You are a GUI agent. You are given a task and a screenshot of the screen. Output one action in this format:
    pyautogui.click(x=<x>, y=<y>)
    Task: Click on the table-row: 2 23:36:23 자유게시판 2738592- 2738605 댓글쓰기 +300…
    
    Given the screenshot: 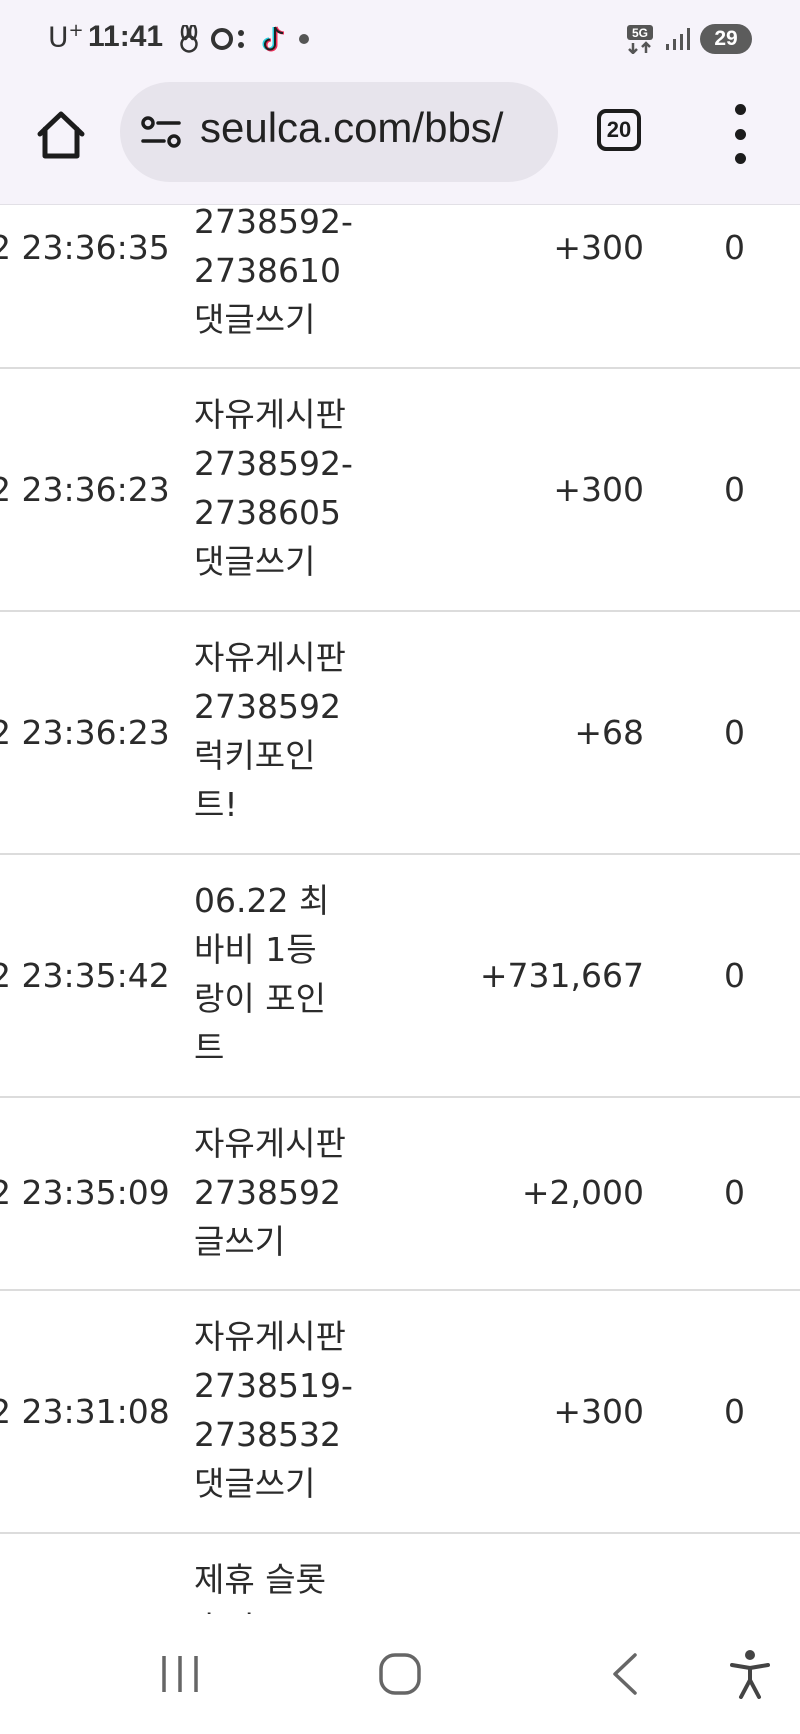 What is the action you would take?
    pyautogui.click(x=400, y=490)
    